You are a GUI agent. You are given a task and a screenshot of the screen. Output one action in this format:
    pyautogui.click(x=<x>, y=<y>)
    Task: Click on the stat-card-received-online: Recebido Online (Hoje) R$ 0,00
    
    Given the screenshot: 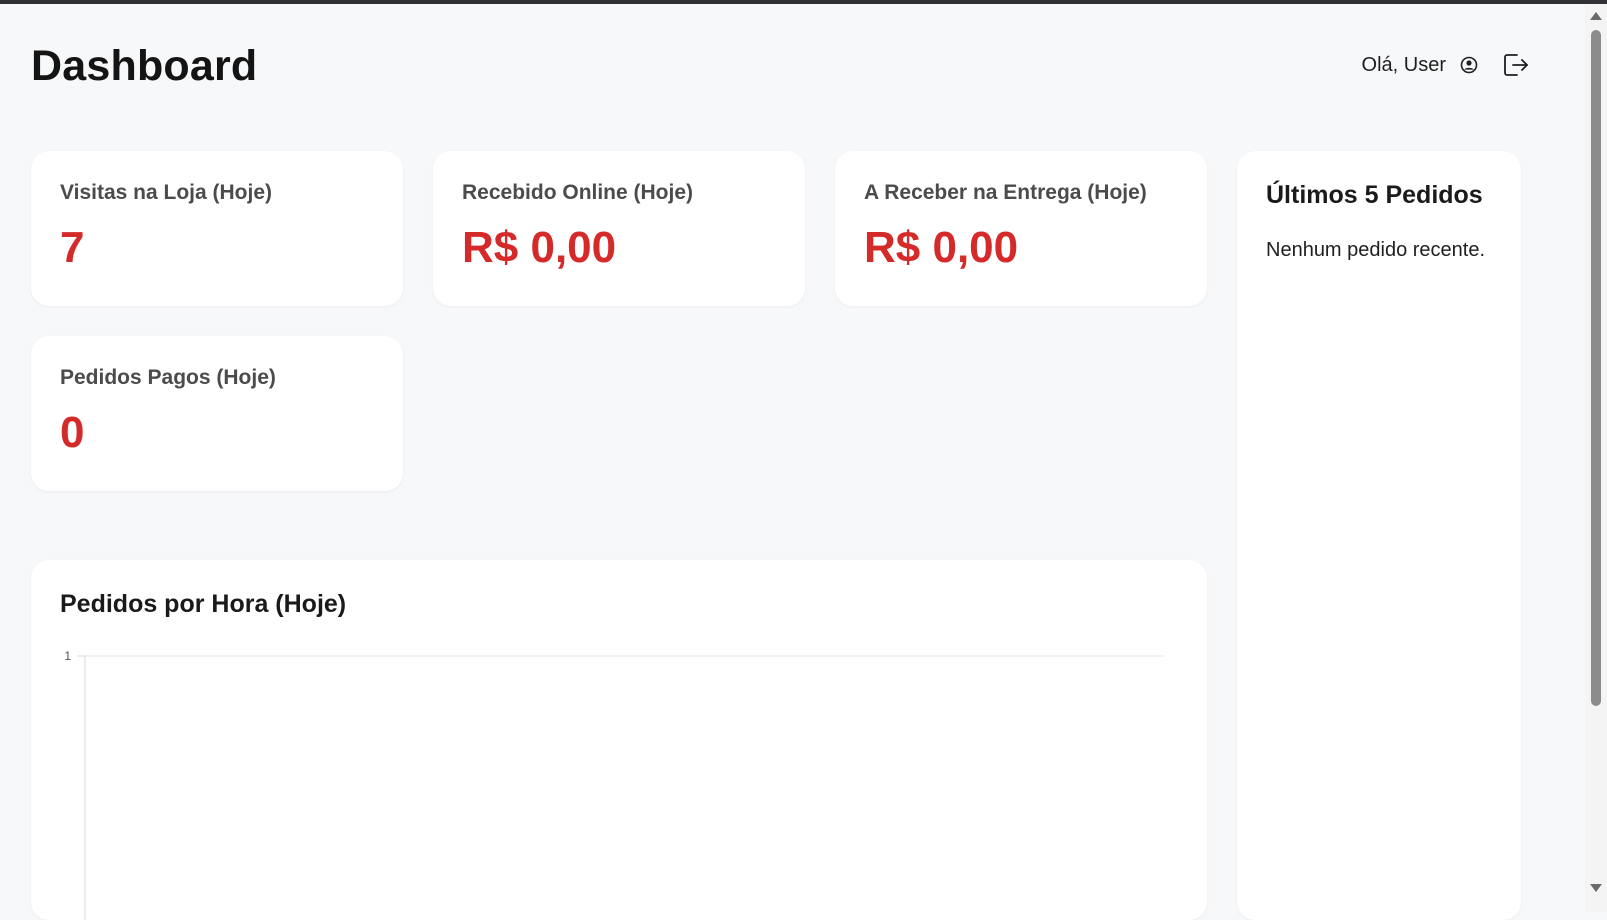 What is the action you would take?
    pyautogui.click(x=619, y=228)
    